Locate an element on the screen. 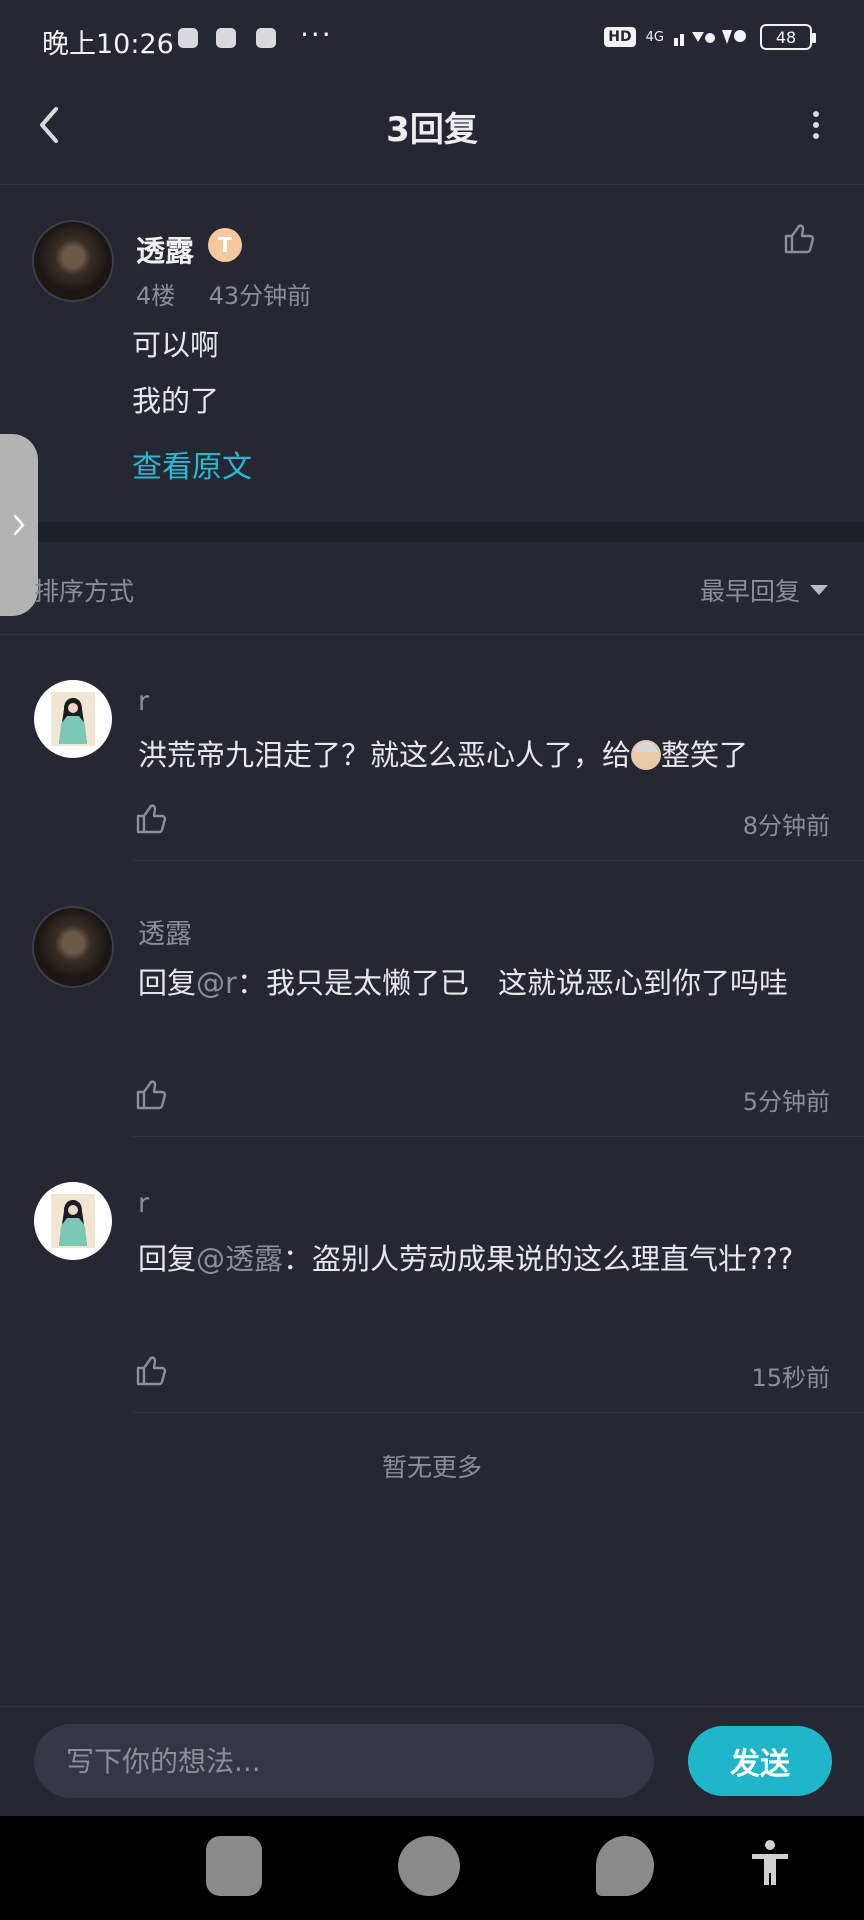 The height and width of the screenshot is (1920, 864). signal-icon is located at coordinates (710, 38).